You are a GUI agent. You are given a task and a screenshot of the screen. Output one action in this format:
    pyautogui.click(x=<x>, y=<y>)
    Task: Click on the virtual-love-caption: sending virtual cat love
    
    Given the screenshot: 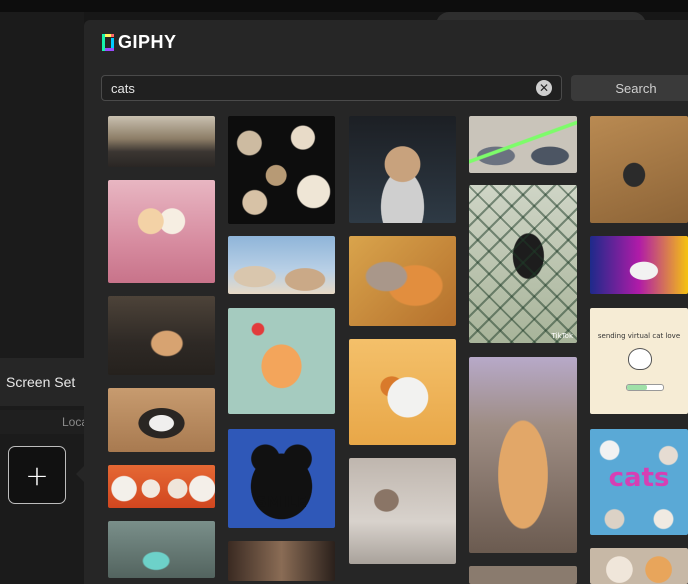 What is the action you would take?
    pyautogui.click(x=639, y=336)
    